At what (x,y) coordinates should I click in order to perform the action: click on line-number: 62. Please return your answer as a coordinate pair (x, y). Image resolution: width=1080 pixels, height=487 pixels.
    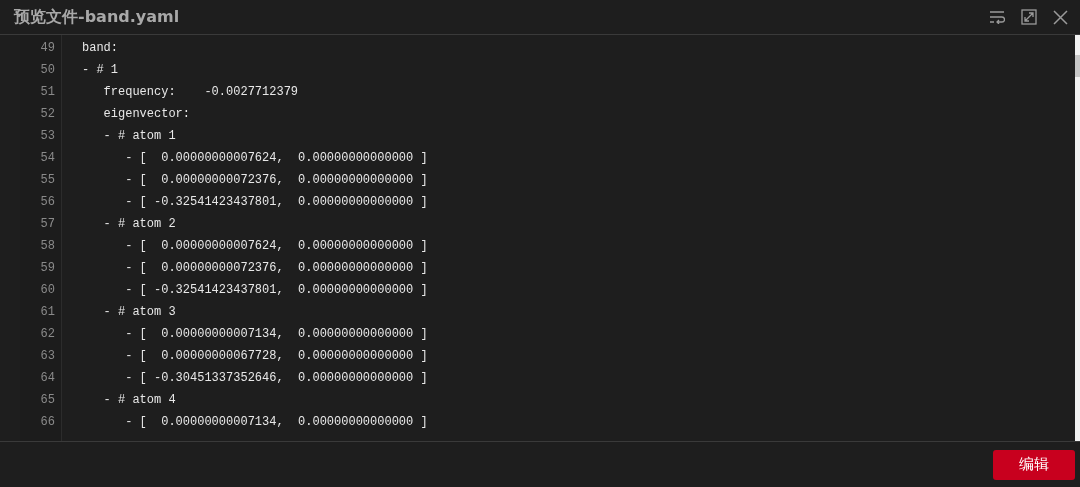
    Looking at the image, I should click on (47, 334).